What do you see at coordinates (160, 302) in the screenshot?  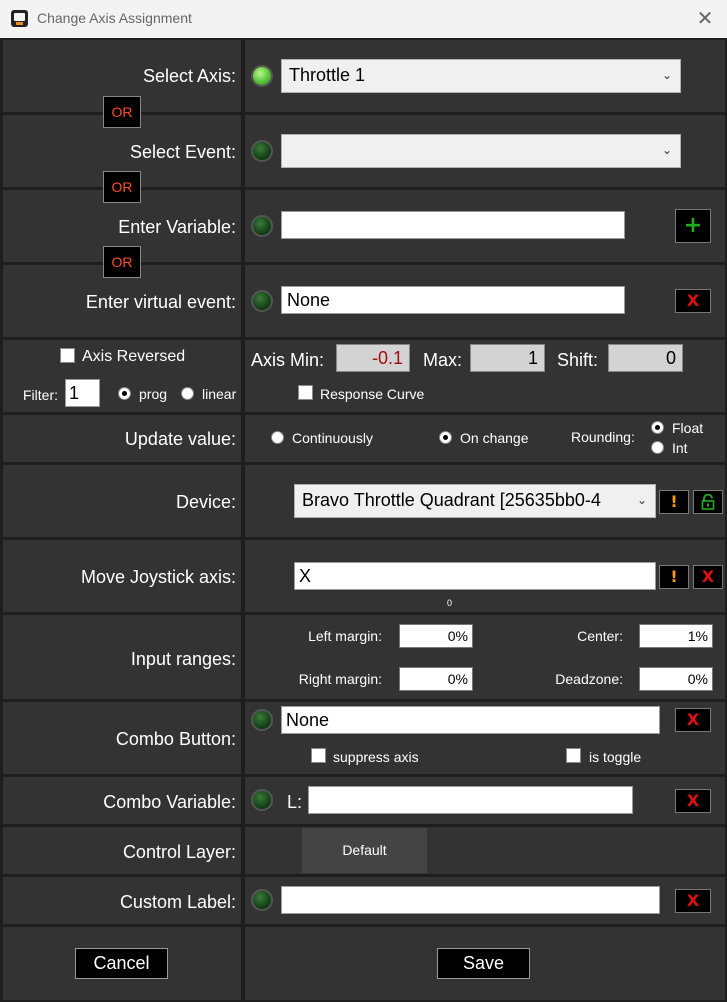 I see `virtual-event-label: Enter virtual event:` at bounding box center [160, 302].